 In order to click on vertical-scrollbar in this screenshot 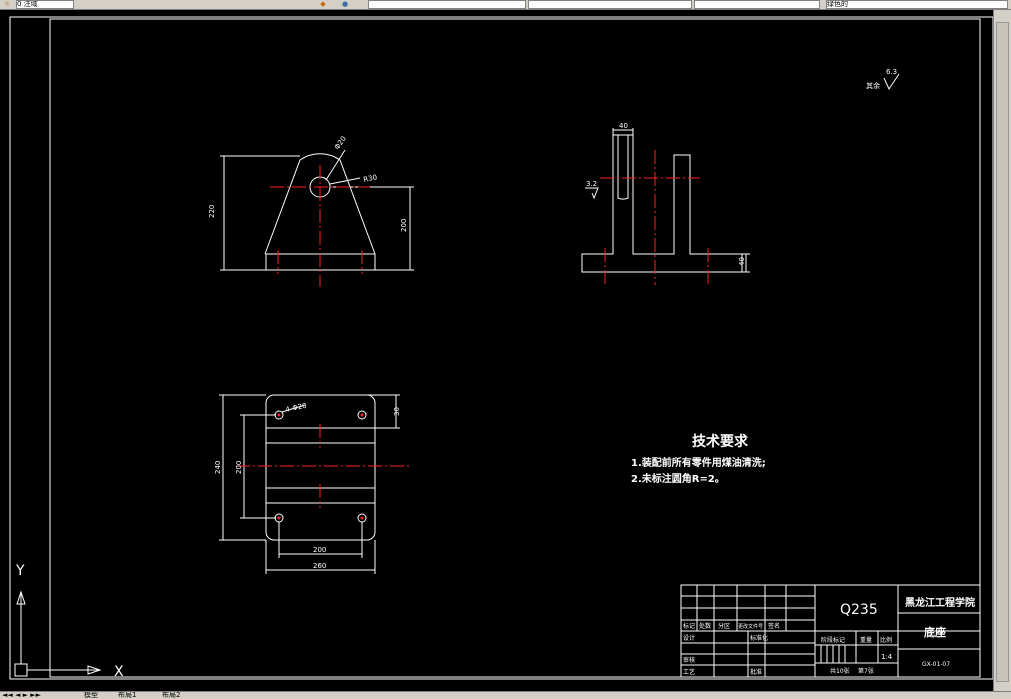, I will do `click(1002, 351)`.